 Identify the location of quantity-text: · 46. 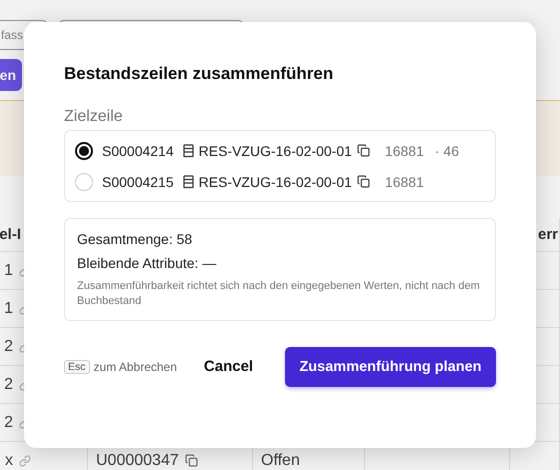
(446, 150).